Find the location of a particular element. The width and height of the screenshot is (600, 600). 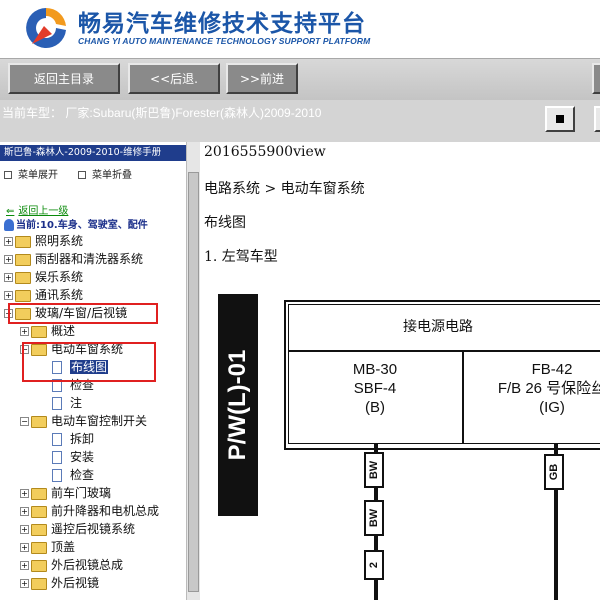

content-breadcrumb: 电路系统 > 电动车窗系统 is located at coordinates (284, 189).